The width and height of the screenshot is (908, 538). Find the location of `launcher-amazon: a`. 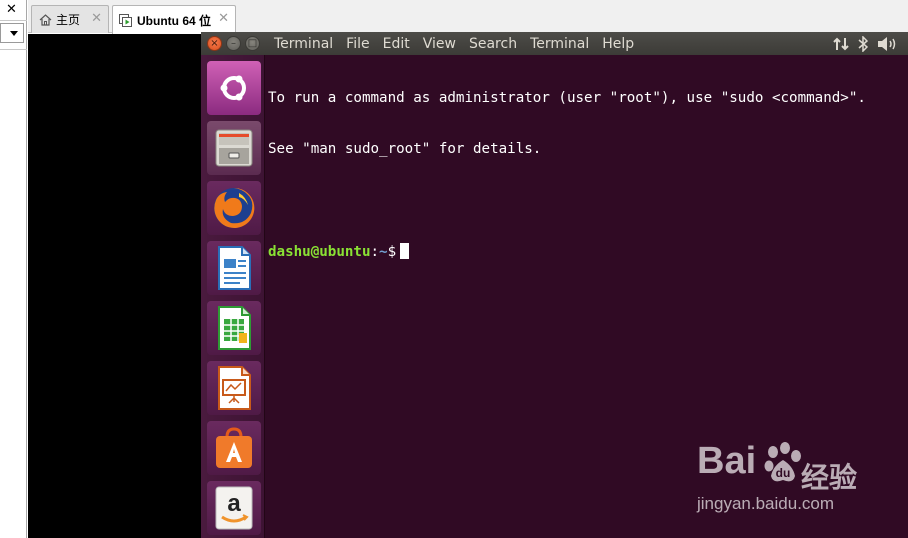

launcher-amazon: a is located at coordinates (234, 508).